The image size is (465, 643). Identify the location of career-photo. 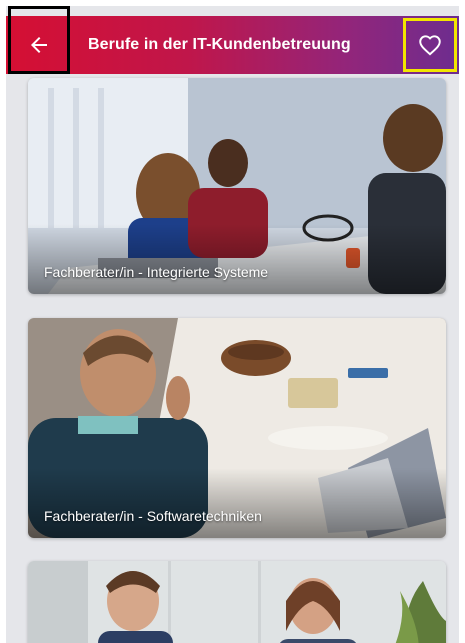
(237, 602).